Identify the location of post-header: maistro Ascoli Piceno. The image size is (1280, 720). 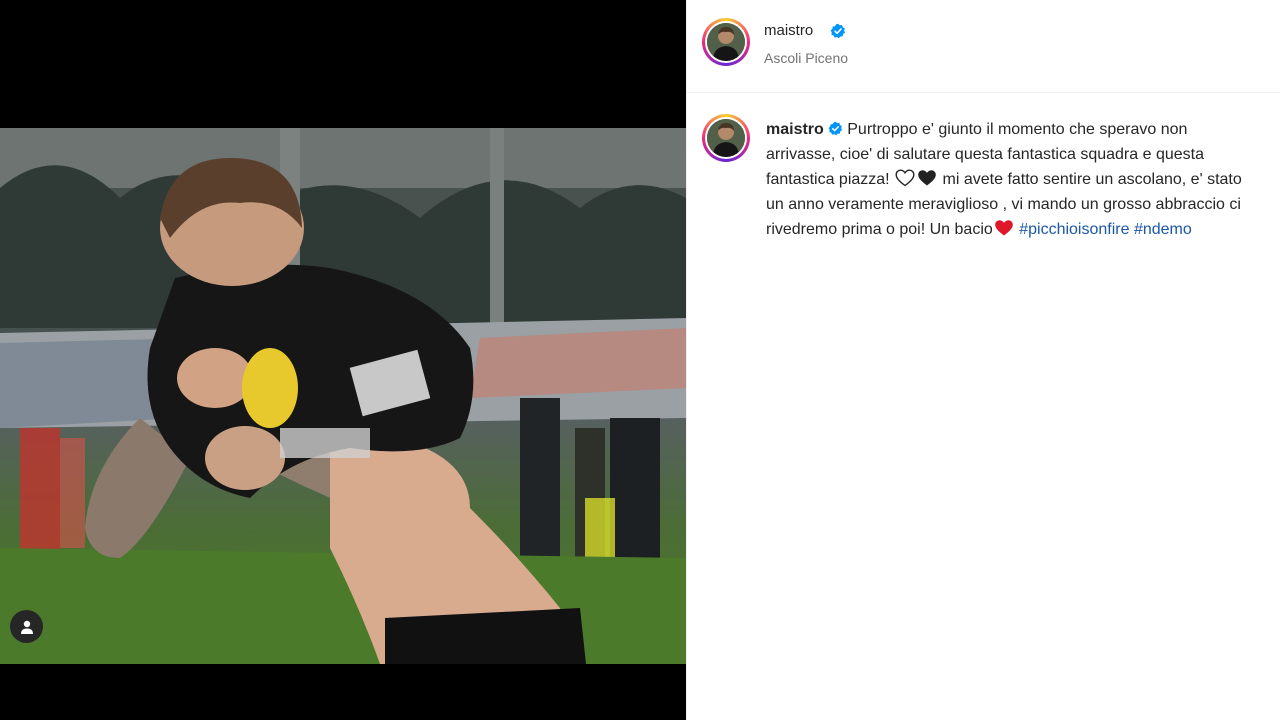
(983, 46).